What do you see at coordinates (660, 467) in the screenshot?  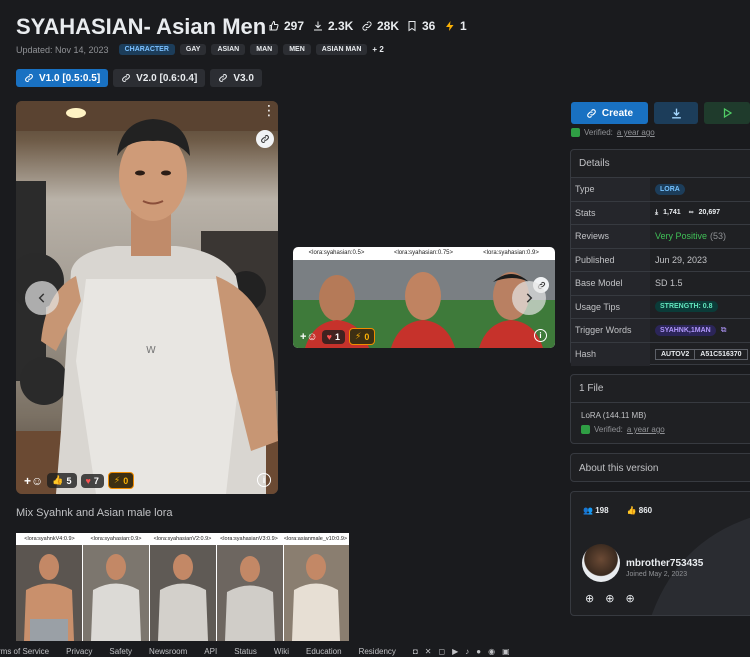 I see `about-version-panel: About this version` at bounding box center [660, 467].